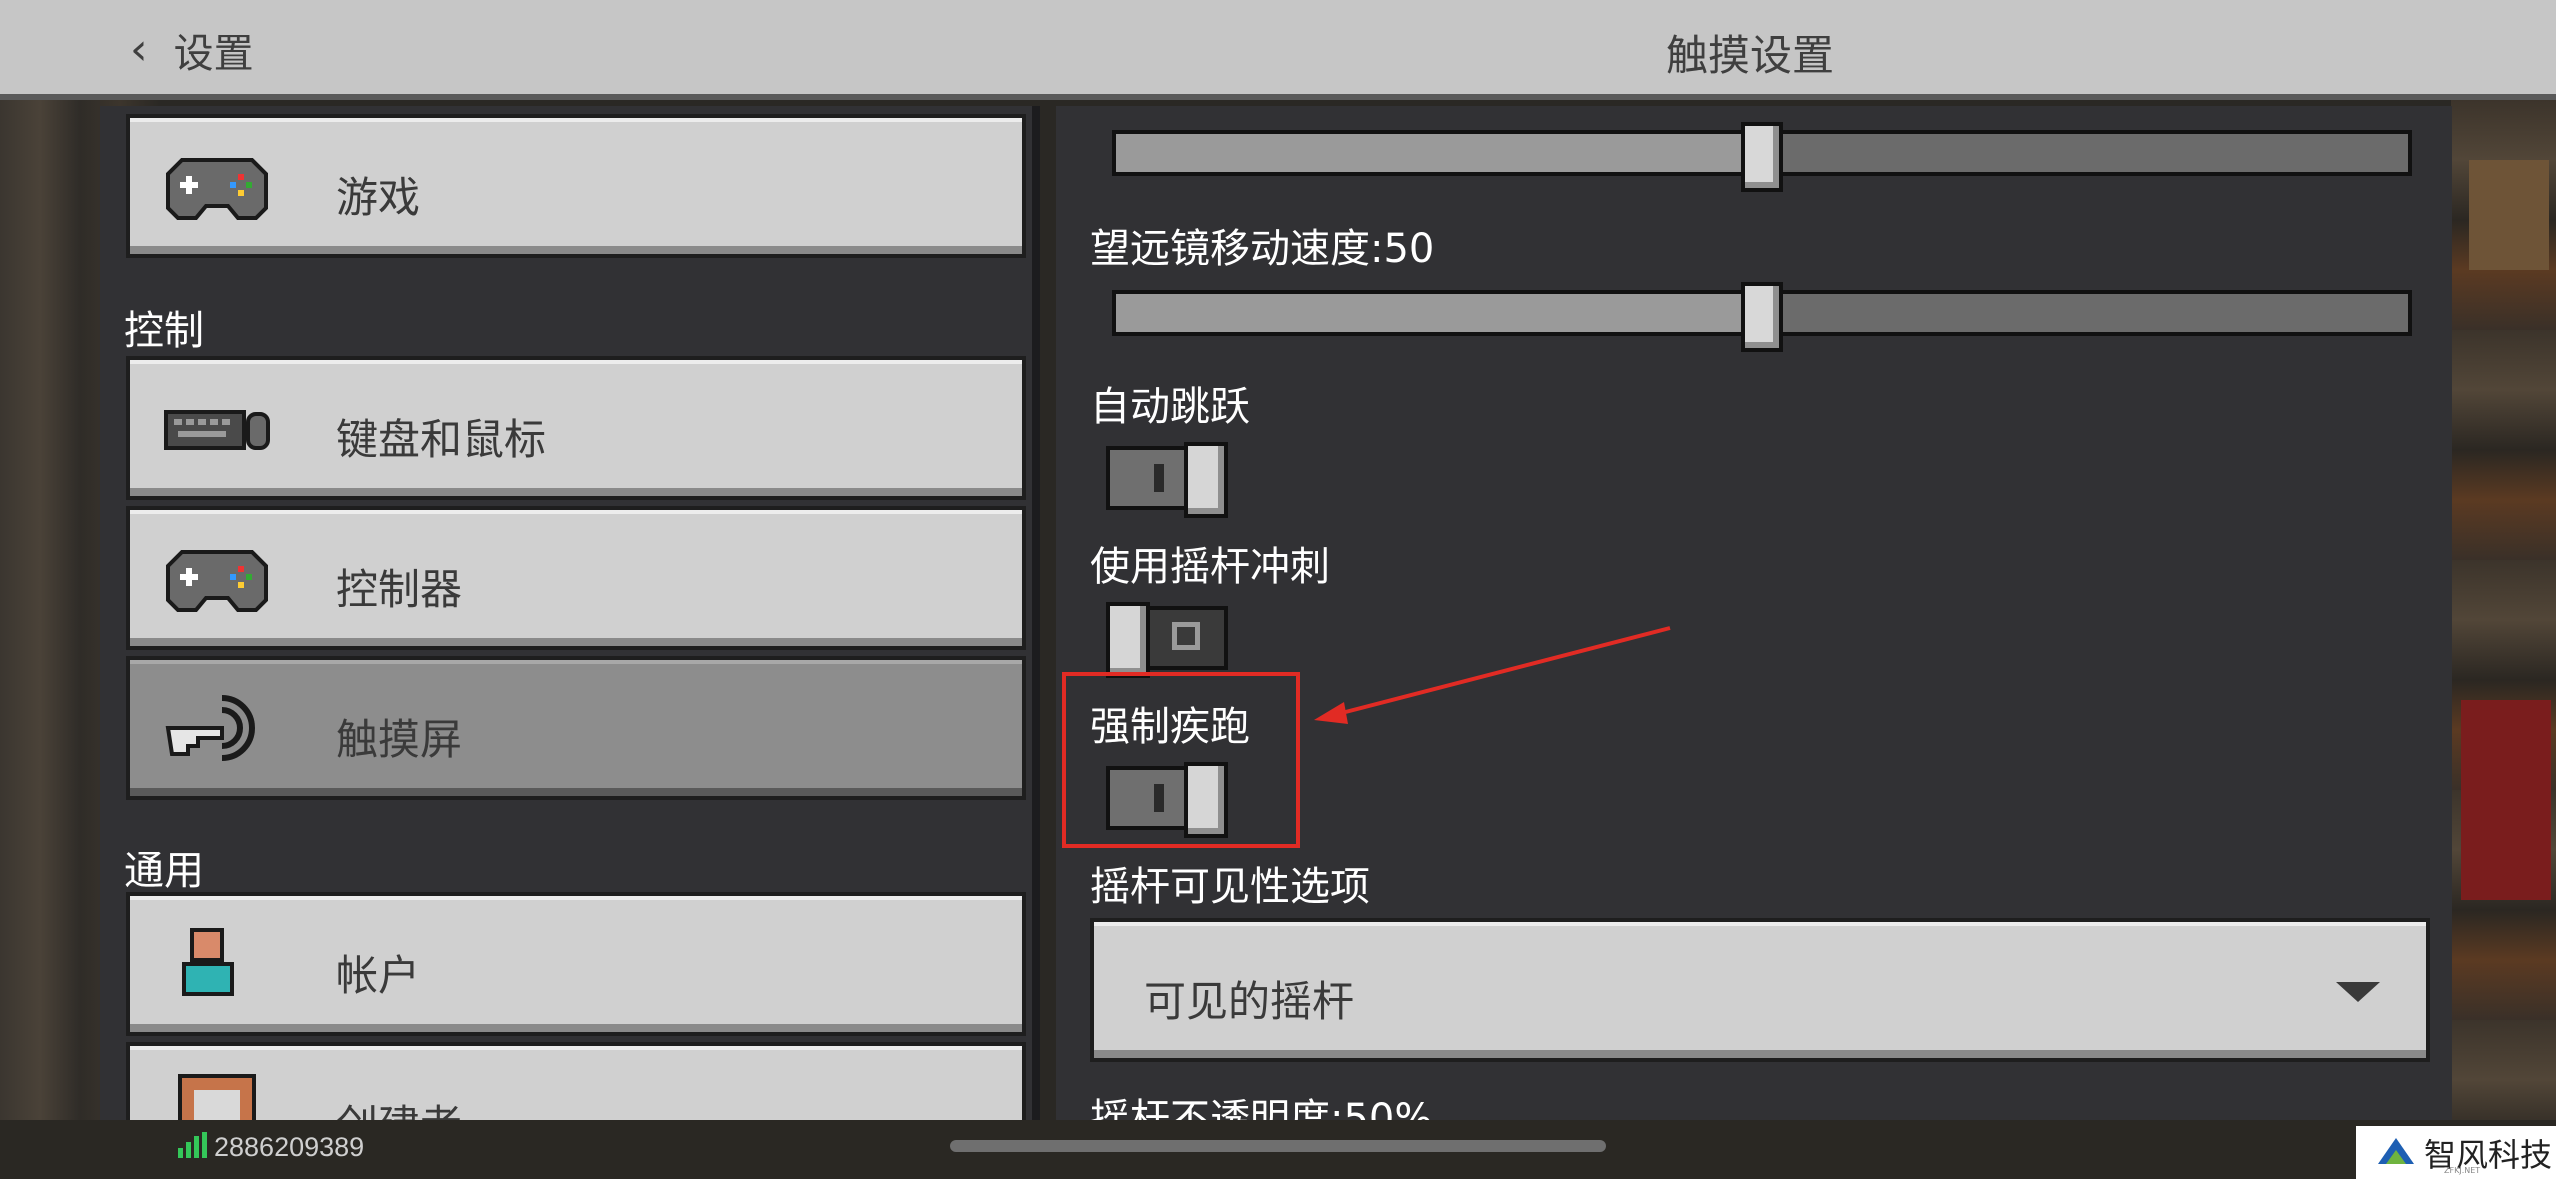  Describe the element at coordinates (1186, 636) in the screenshot. I see `toggle-off-mark` at that location.